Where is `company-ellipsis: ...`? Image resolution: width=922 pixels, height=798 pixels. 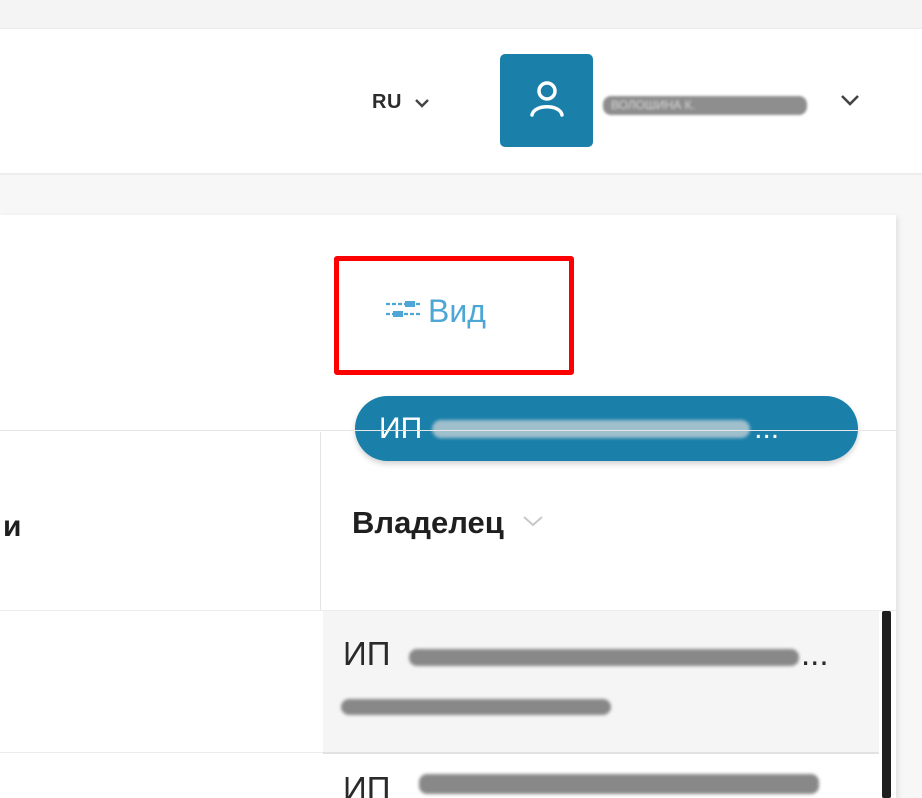
company-ellipsis: ... is located at coordinates (767, 428).